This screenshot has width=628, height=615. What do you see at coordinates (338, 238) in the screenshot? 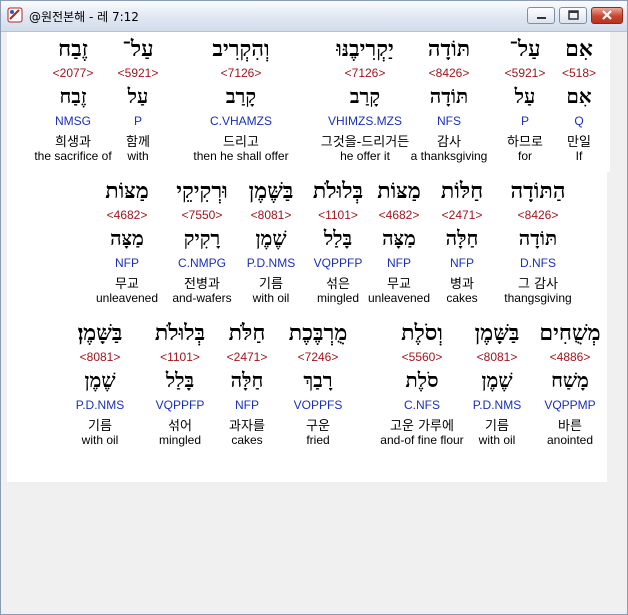
I see `hebrew-lemma: בָּלַל` at bounding box center [338, 238].